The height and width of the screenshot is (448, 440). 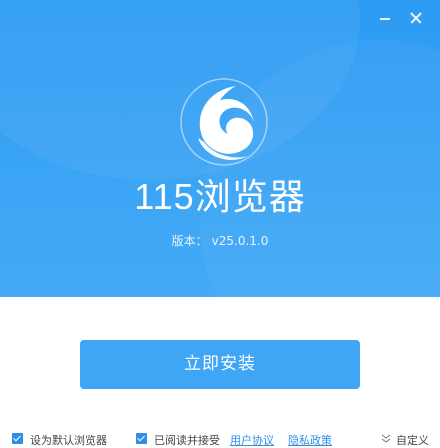 I want to click on product-name: 115浏览器, so click(x=220, y=196).